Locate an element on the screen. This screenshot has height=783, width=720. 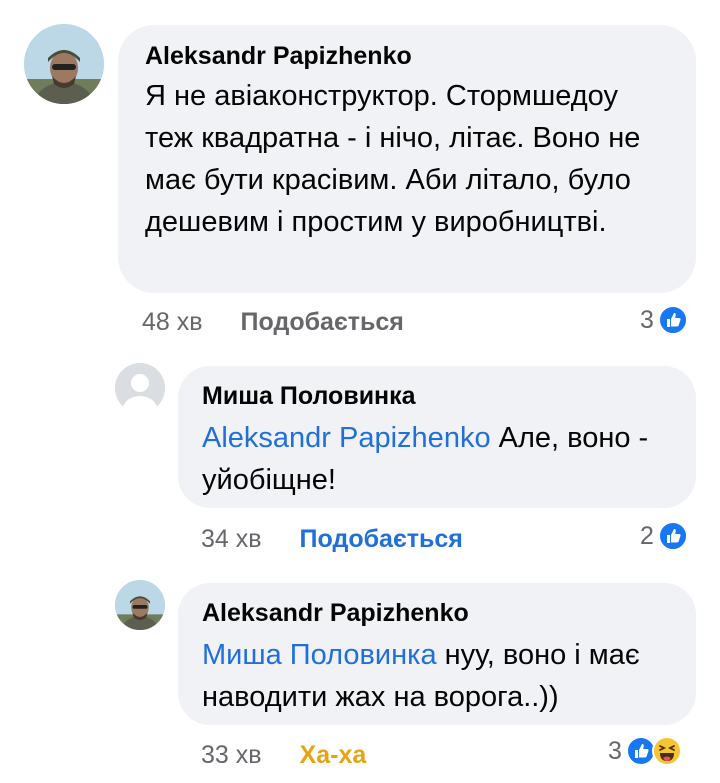
comment-meta: 34 хв Подобається is located at coordinates (332, 539).